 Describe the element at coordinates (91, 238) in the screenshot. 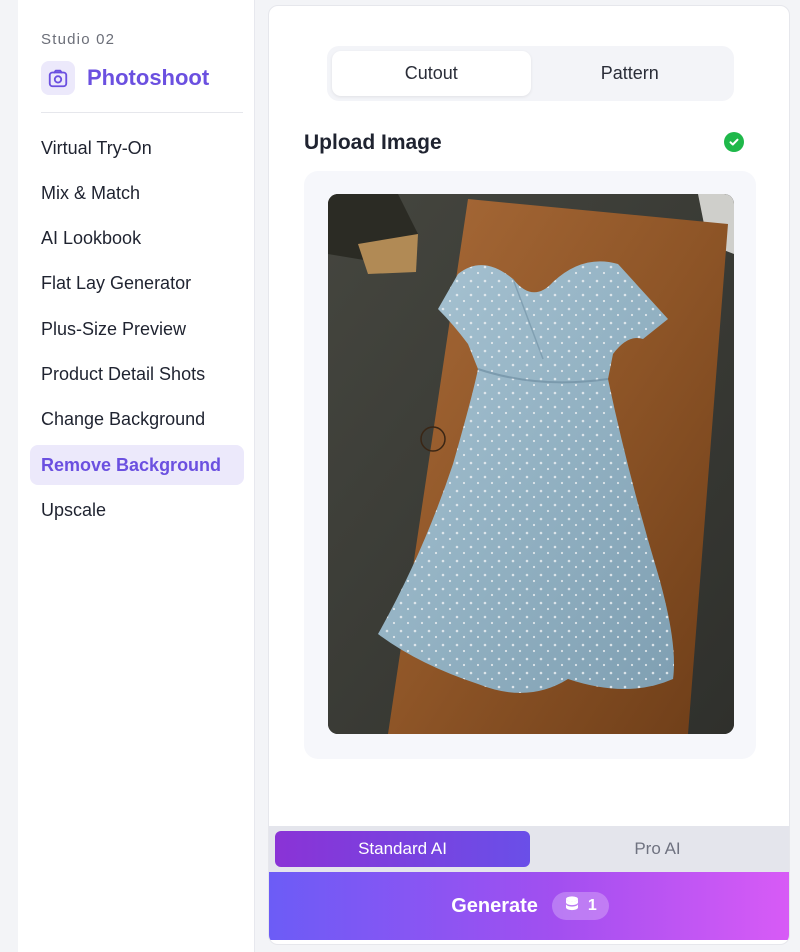

I see `sidebar-item-label: AI Lookbook` at that location.